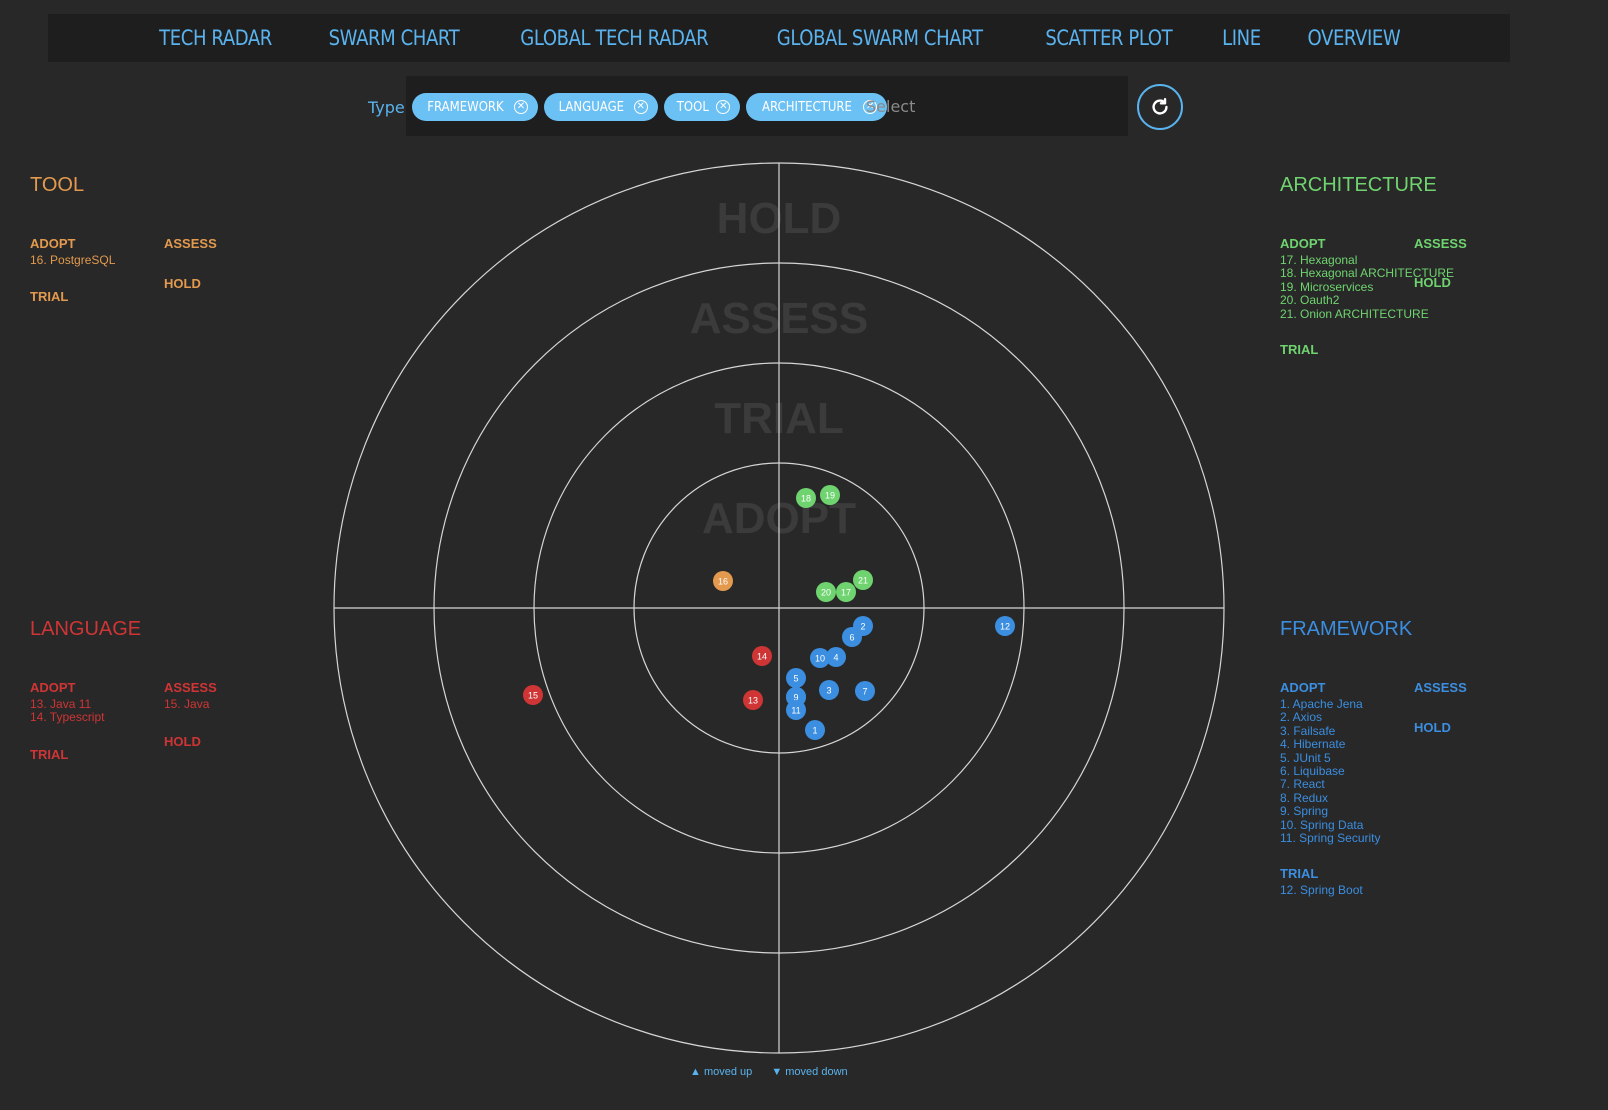 The image size is (1608, 1110). Describe the element at coordinates (182, 741) in the screenshot. I see `language-hold-label: HOLD` at that location.